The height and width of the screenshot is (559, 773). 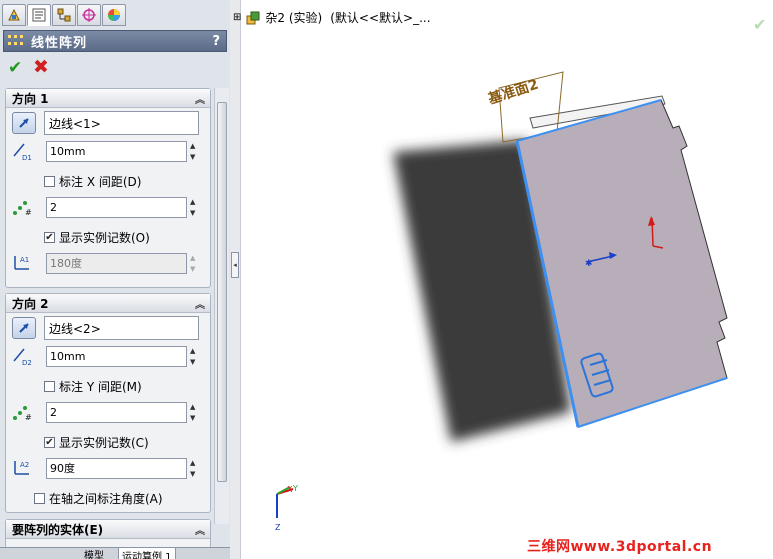 What do you see at coordinates (235, 265) in the screenshot?
I see `collapse-panel-handle: ◂` at bounding box center [235, 265].